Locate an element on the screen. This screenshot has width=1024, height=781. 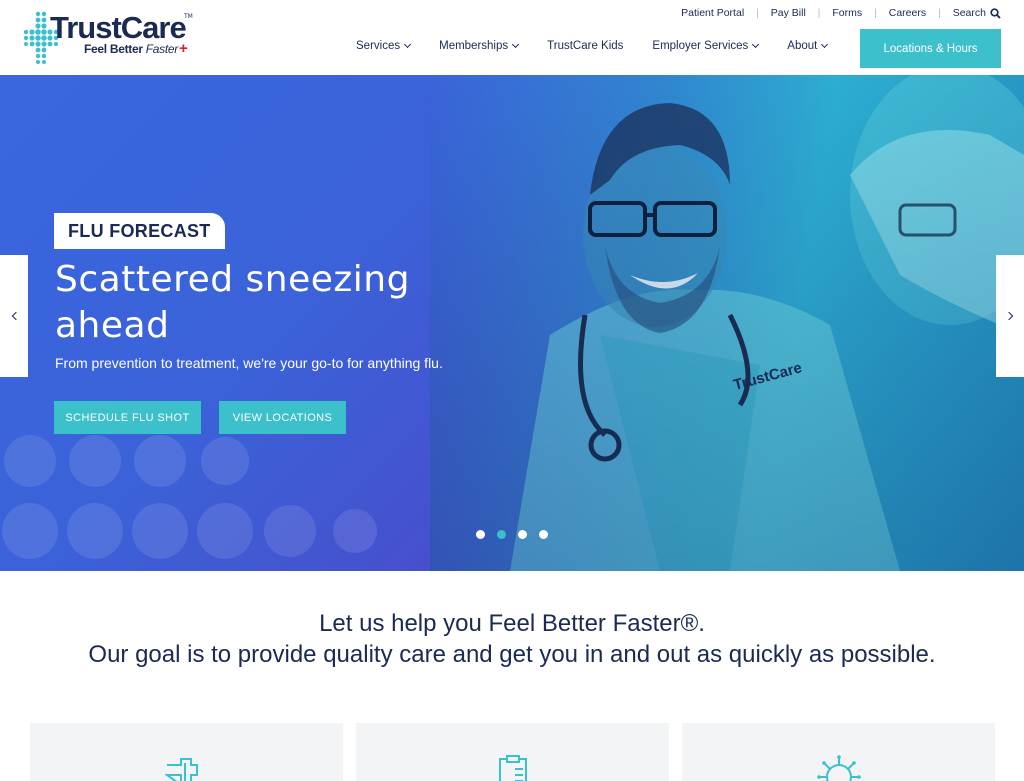
dot-pattern-decoration is located at coordinates (189, 497).